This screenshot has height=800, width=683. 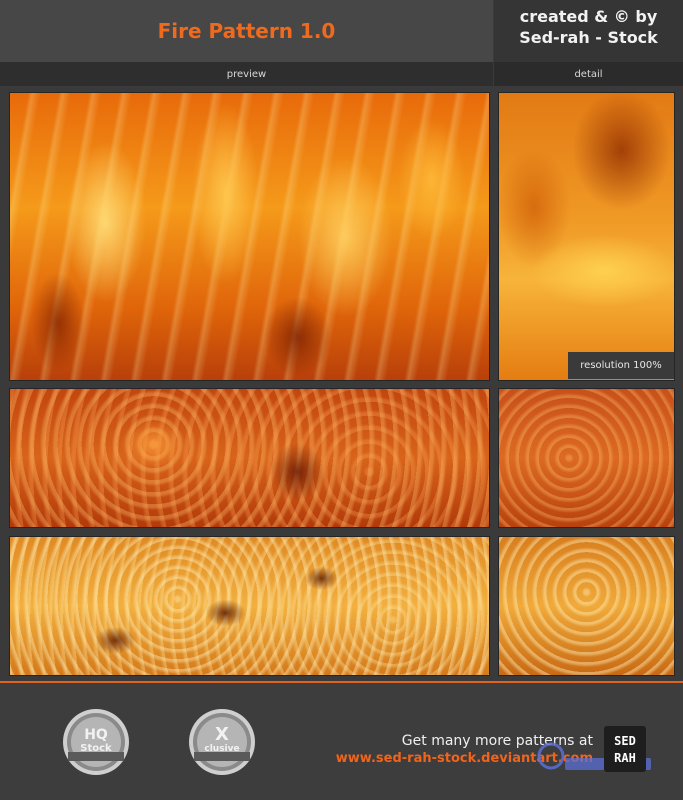 What do you see at coordinates (625, 758) in the screenshot?
I see `logo-text-2: RAH` at bounding box center [625, 758].